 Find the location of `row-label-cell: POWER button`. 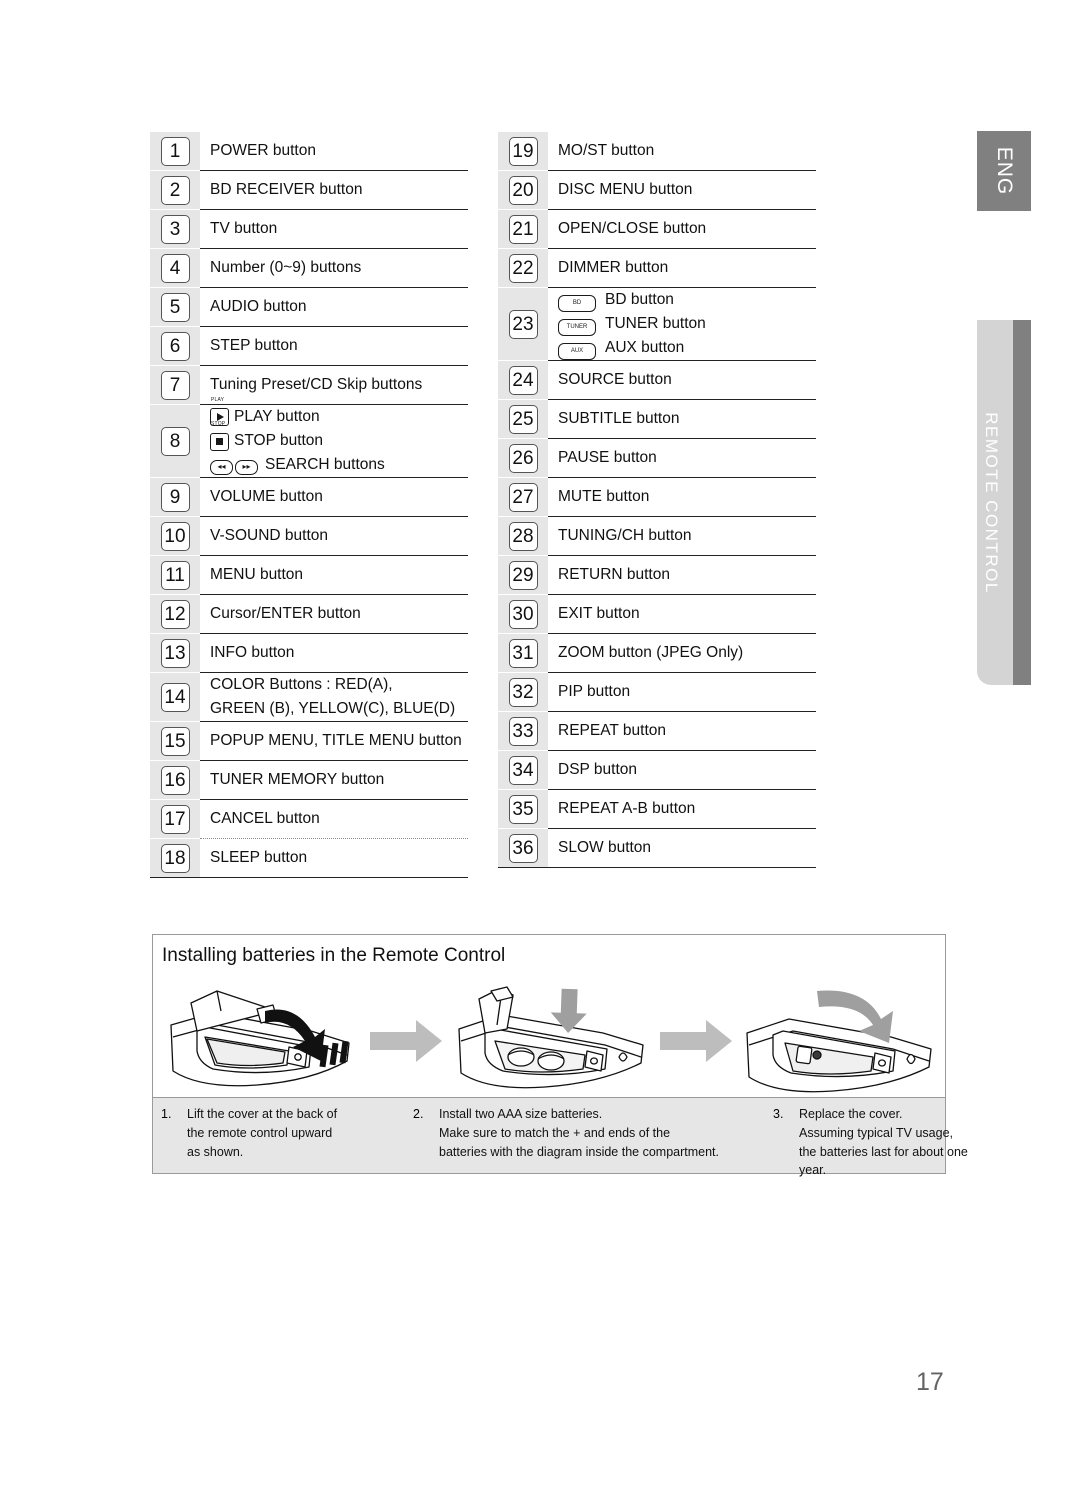

row-label-cell: POWER button is located at coordinates (334, 151).